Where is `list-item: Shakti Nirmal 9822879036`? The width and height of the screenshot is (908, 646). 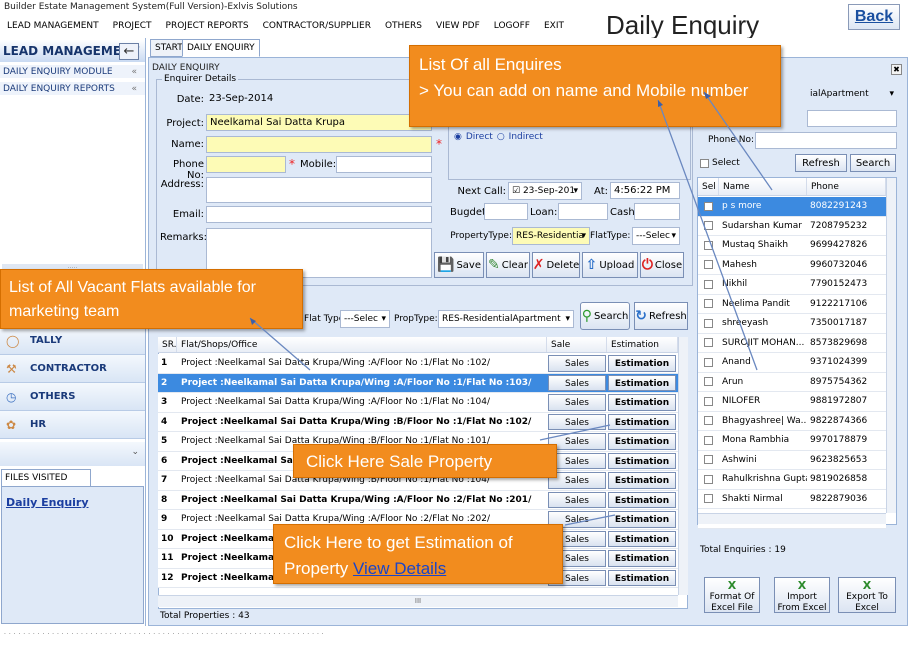
list-item: Shakti Nirmal 9822879036 is located at coordinates (792, 499).